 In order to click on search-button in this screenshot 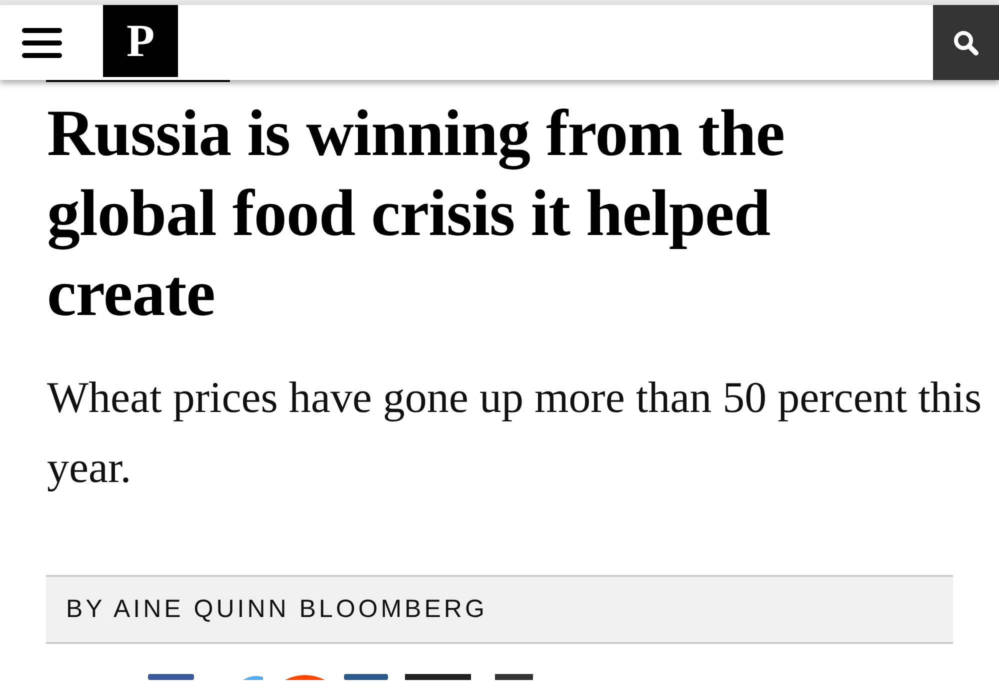, I will do `click(966, 42)`.